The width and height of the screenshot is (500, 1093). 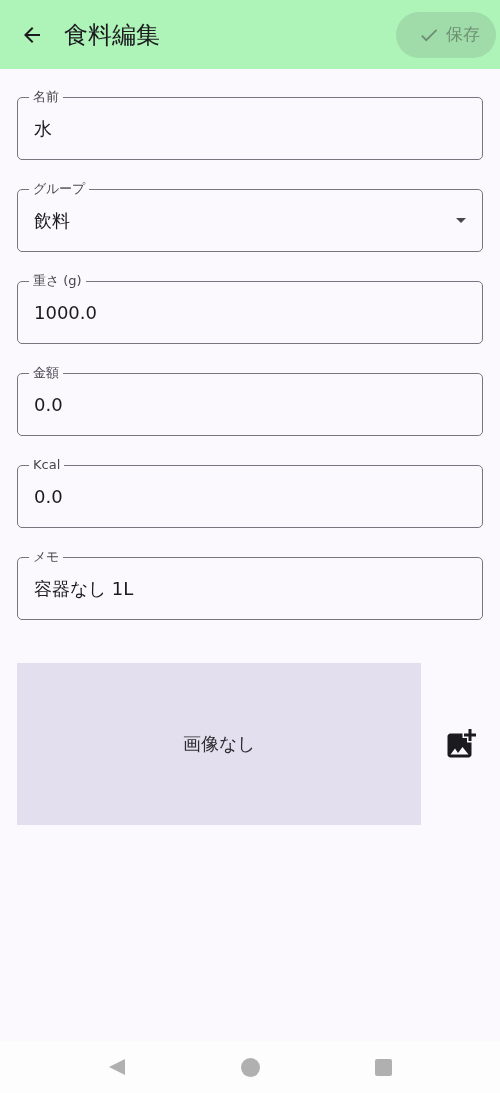 I want to click on dropdown-caret-icon, so click(x=461, y=220).